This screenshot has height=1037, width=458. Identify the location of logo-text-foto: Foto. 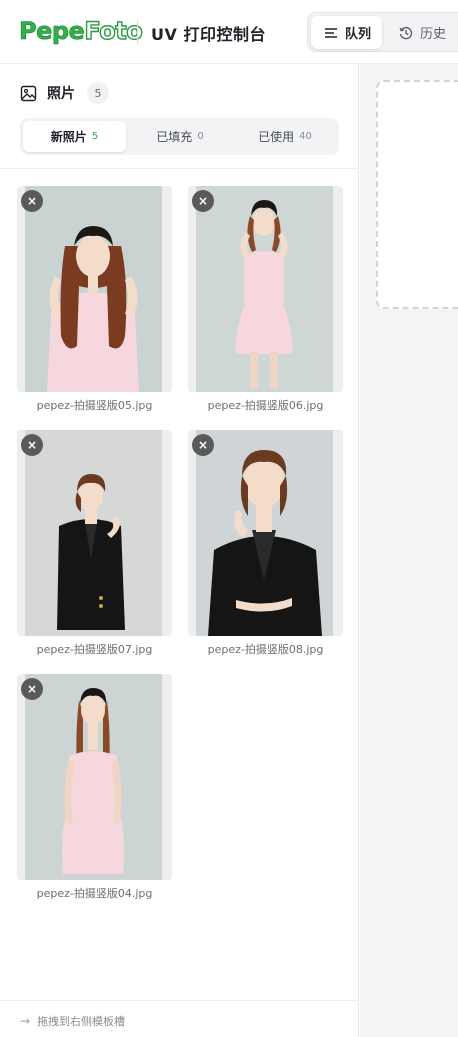
(114, 31).